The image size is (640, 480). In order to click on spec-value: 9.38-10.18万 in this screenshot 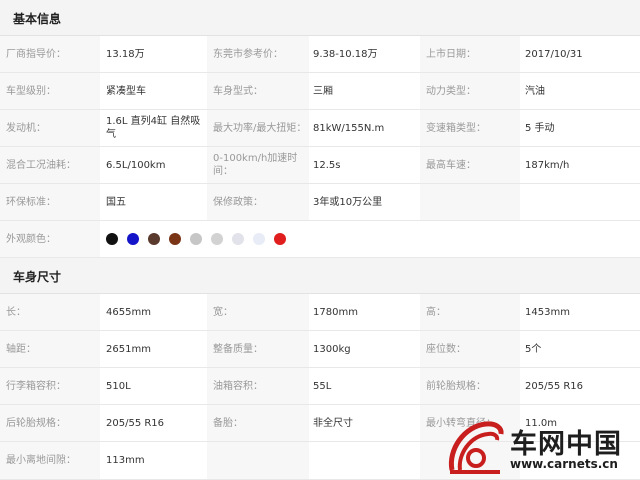, I will do `click(345, 54)`.